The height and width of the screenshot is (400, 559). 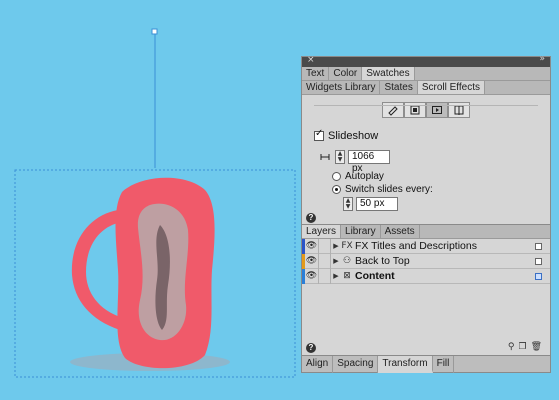 I want to click on slideshow-label: Slideshow, so click(x=353, y=136).